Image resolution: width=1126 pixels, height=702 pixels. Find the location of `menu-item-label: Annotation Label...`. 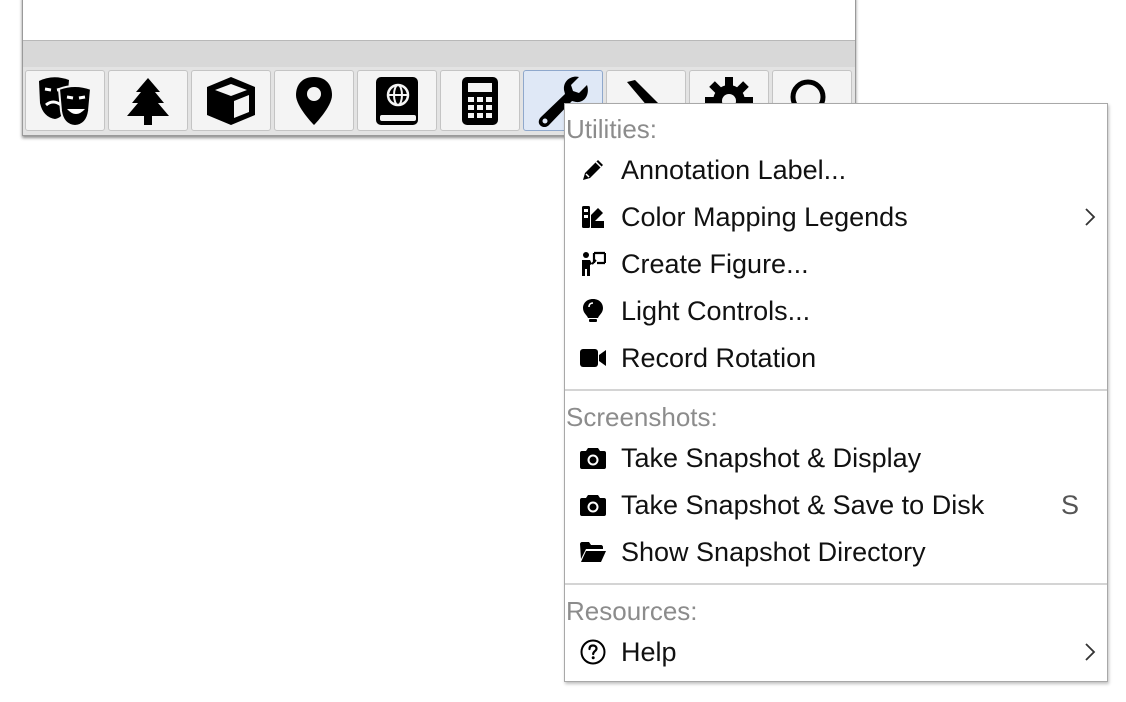

menu-item-label: Annotation Label... is located at coordinates (734, 170).